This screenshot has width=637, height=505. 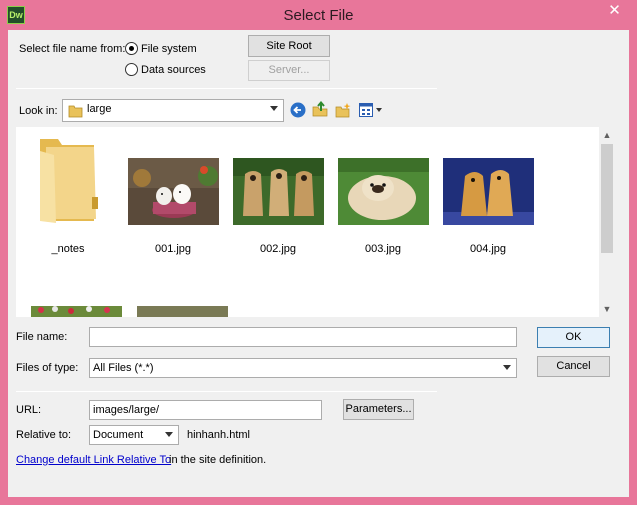 I want to click on flower-photo-thumbnail, so click(x=76, y=311).